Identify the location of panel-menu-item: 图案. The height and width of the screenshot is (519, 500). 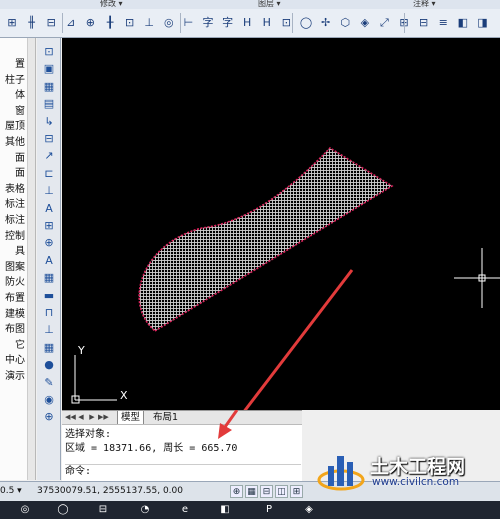
(15, 268).